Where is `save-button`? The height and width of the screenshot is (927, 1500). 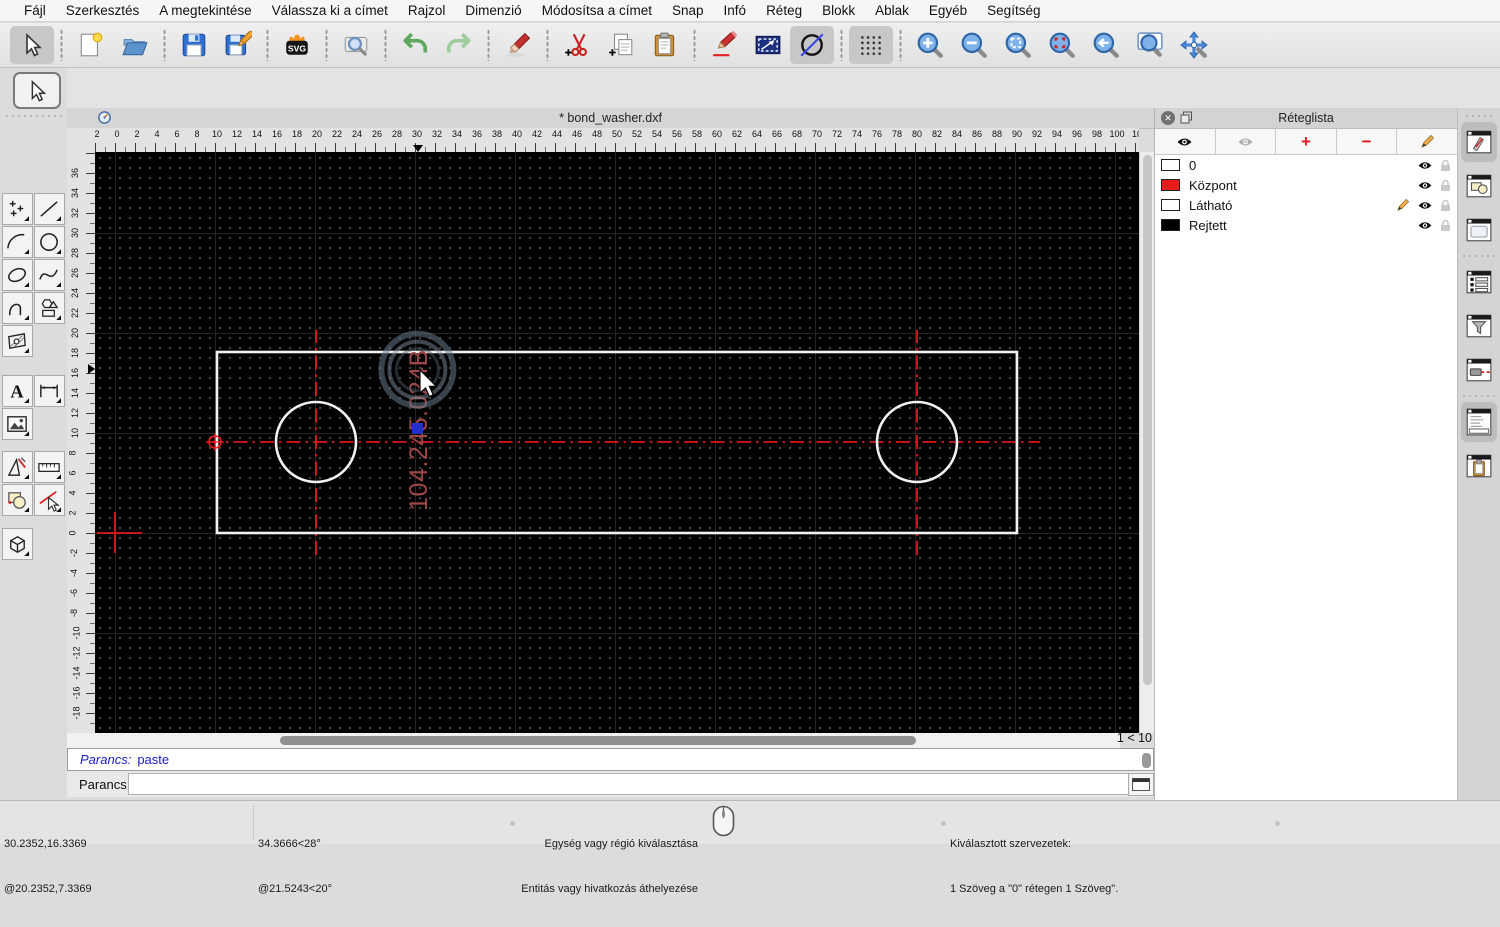 save-button is located at coordinates (194, 45).